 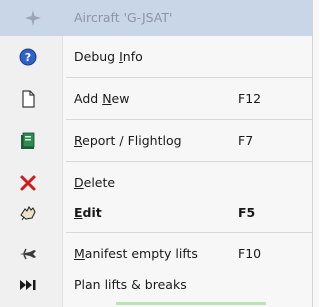 What do you see at coordinates (28, 99) in the screenshot?
I see `new-document-icon` at bounding box center [28, 99].